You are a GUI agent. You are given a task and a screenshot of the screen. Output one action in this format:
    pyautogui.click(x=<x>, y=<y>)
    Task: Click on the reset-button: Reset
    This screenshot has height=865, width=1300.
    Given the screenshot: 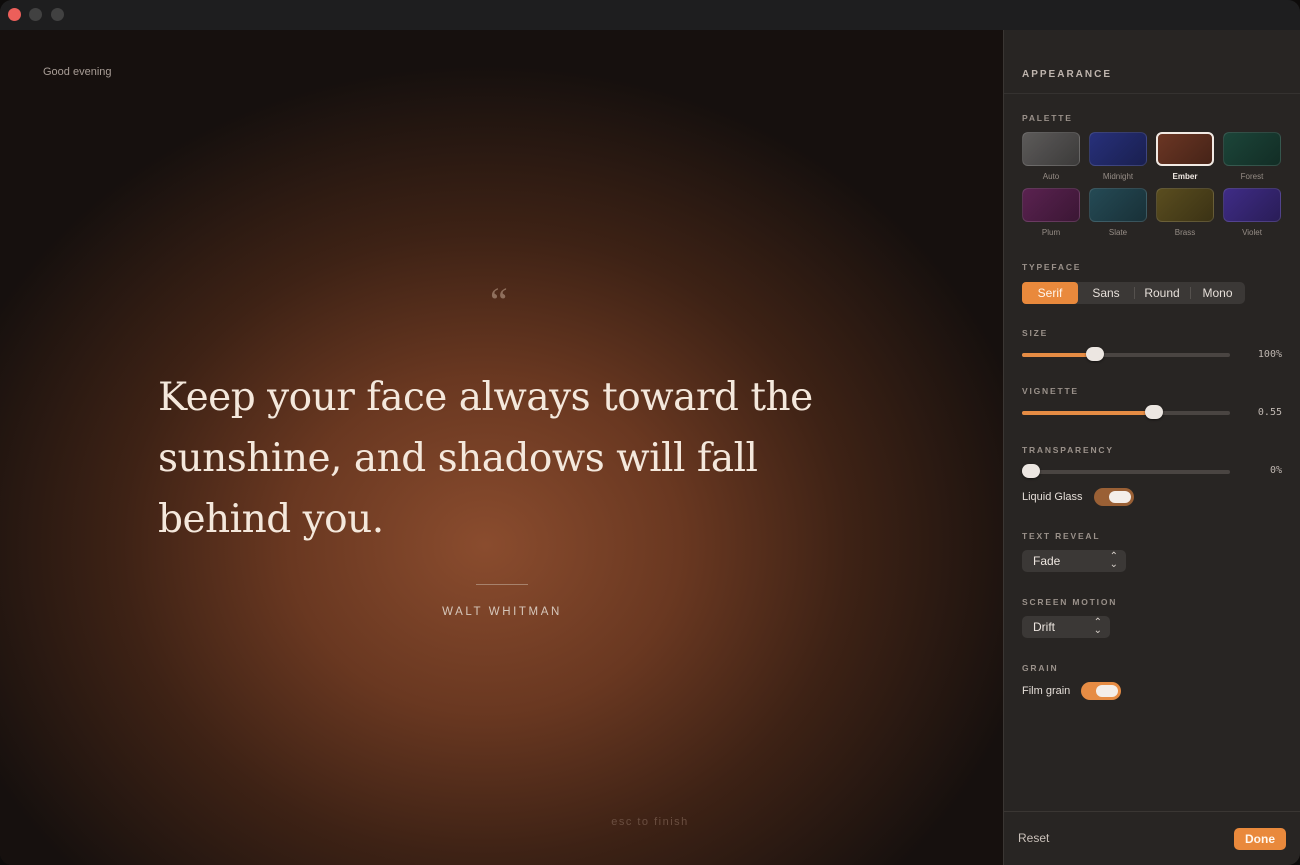 What is the action you would take?
    pyautogui.click(x=1033, y=838)
    